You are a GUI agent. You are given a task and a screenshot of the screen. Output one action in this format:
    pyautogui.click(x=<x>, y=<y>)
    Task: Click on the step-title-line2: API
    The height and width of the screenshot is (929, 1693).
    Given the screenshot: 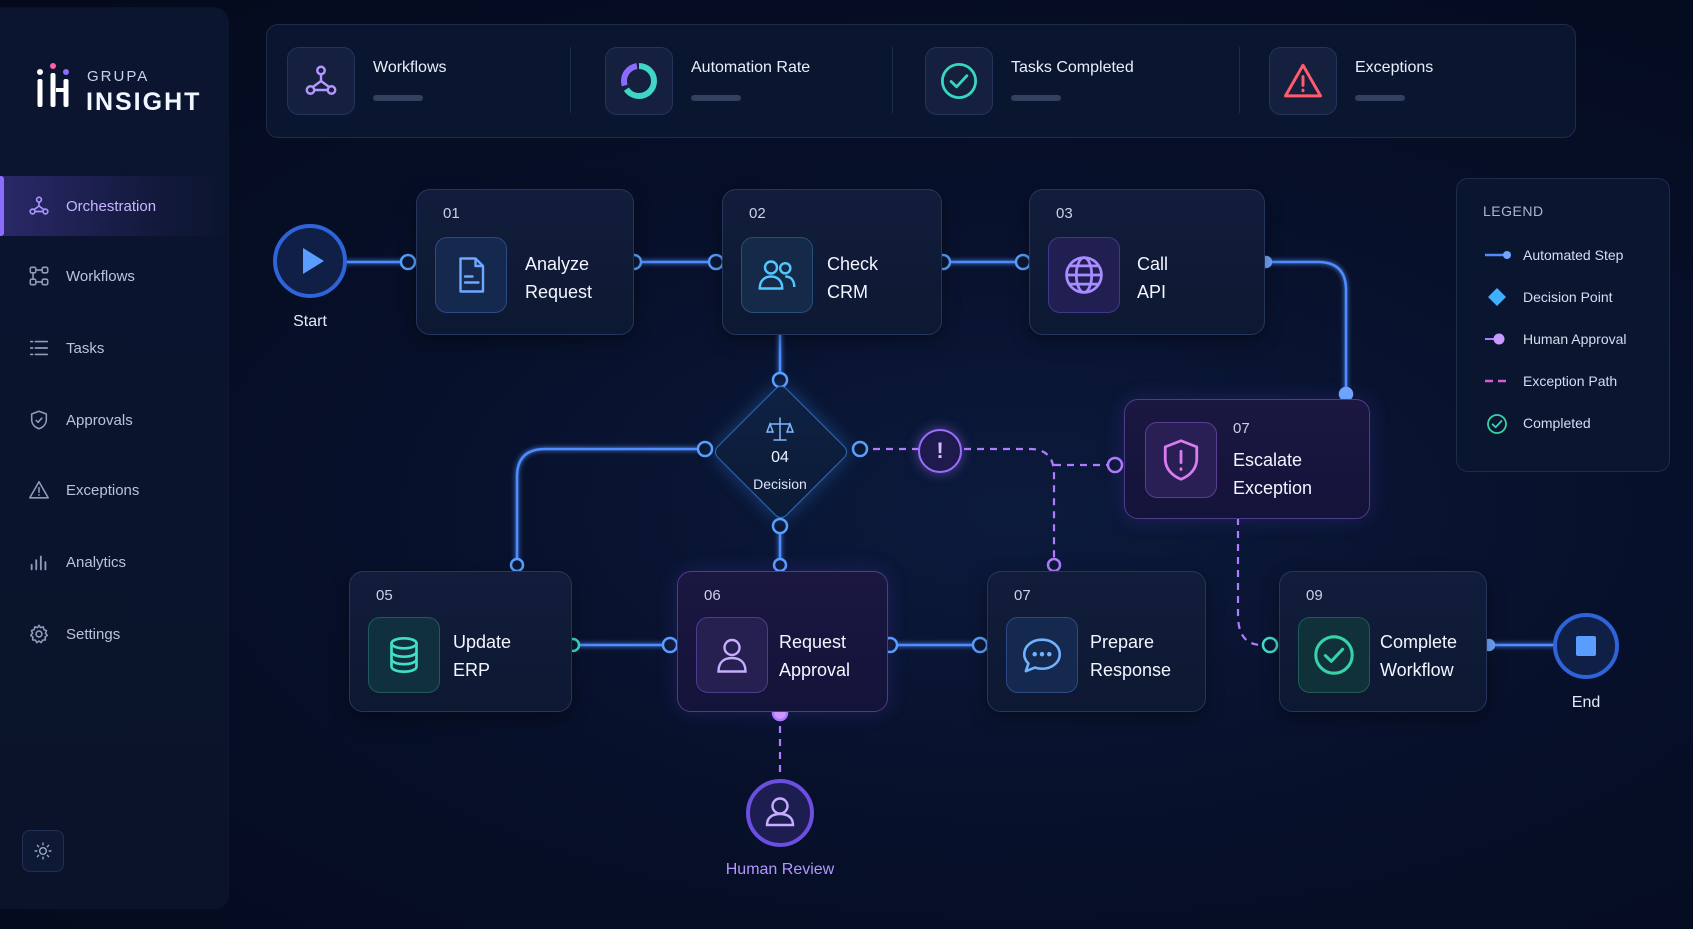 What is the action you would take?
    pyautogui.click(x=1152, y=292)
    